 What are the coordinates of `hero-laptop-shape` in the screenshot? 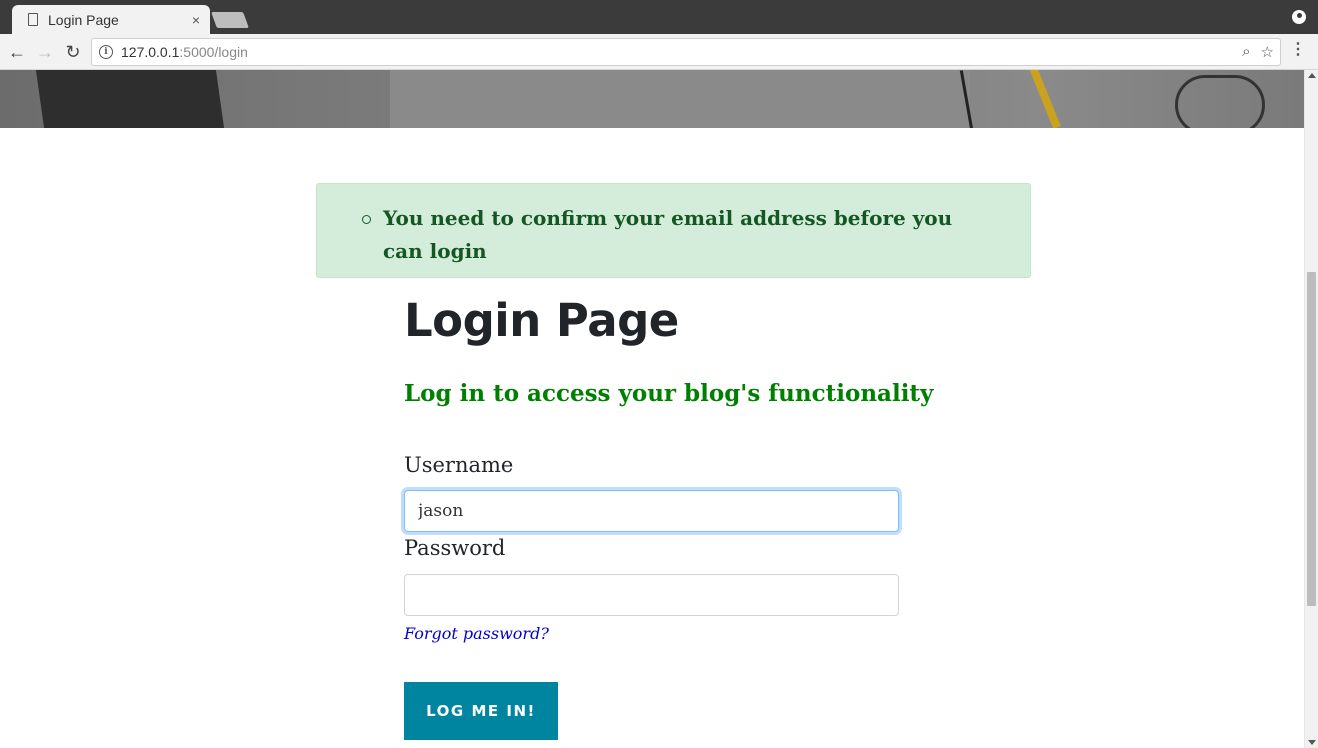 It's located at (130, 99).